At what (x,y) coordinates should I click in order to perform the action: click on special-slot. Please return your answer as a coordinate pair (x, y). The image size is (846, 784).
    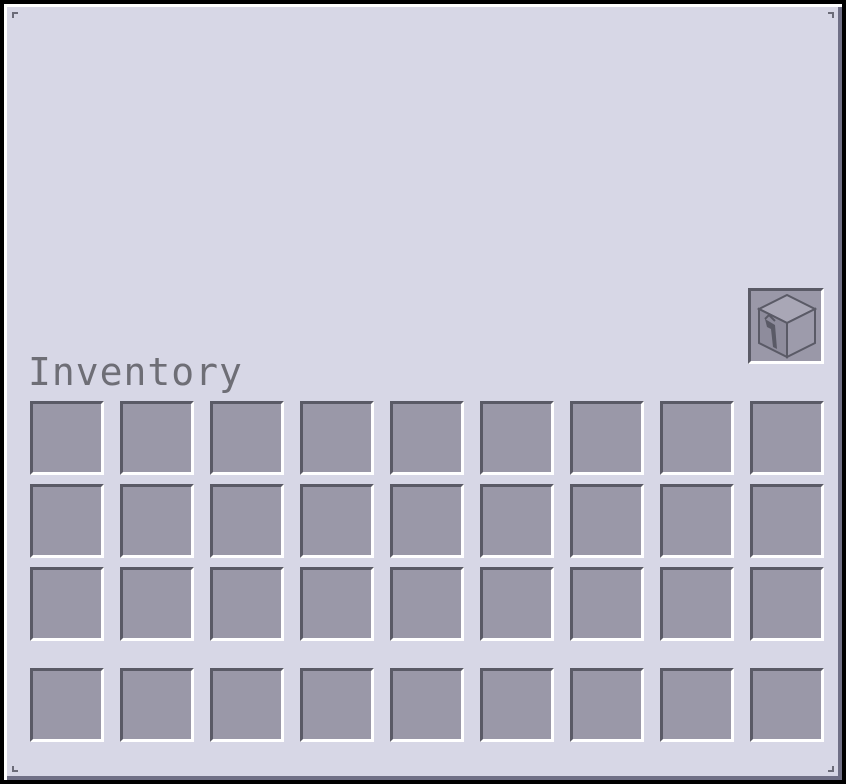
    Looking at the image, I should click on (786, 326).